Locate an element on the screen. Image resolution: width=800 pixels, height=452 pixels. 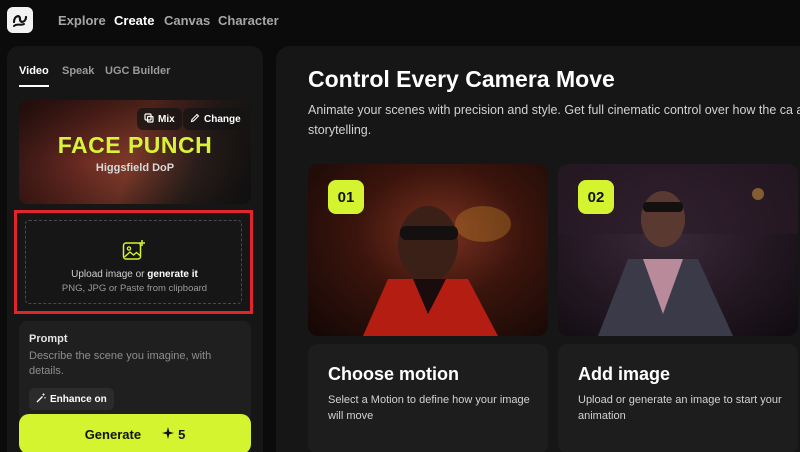
change-label: Change is located at coordinates (222, 119).